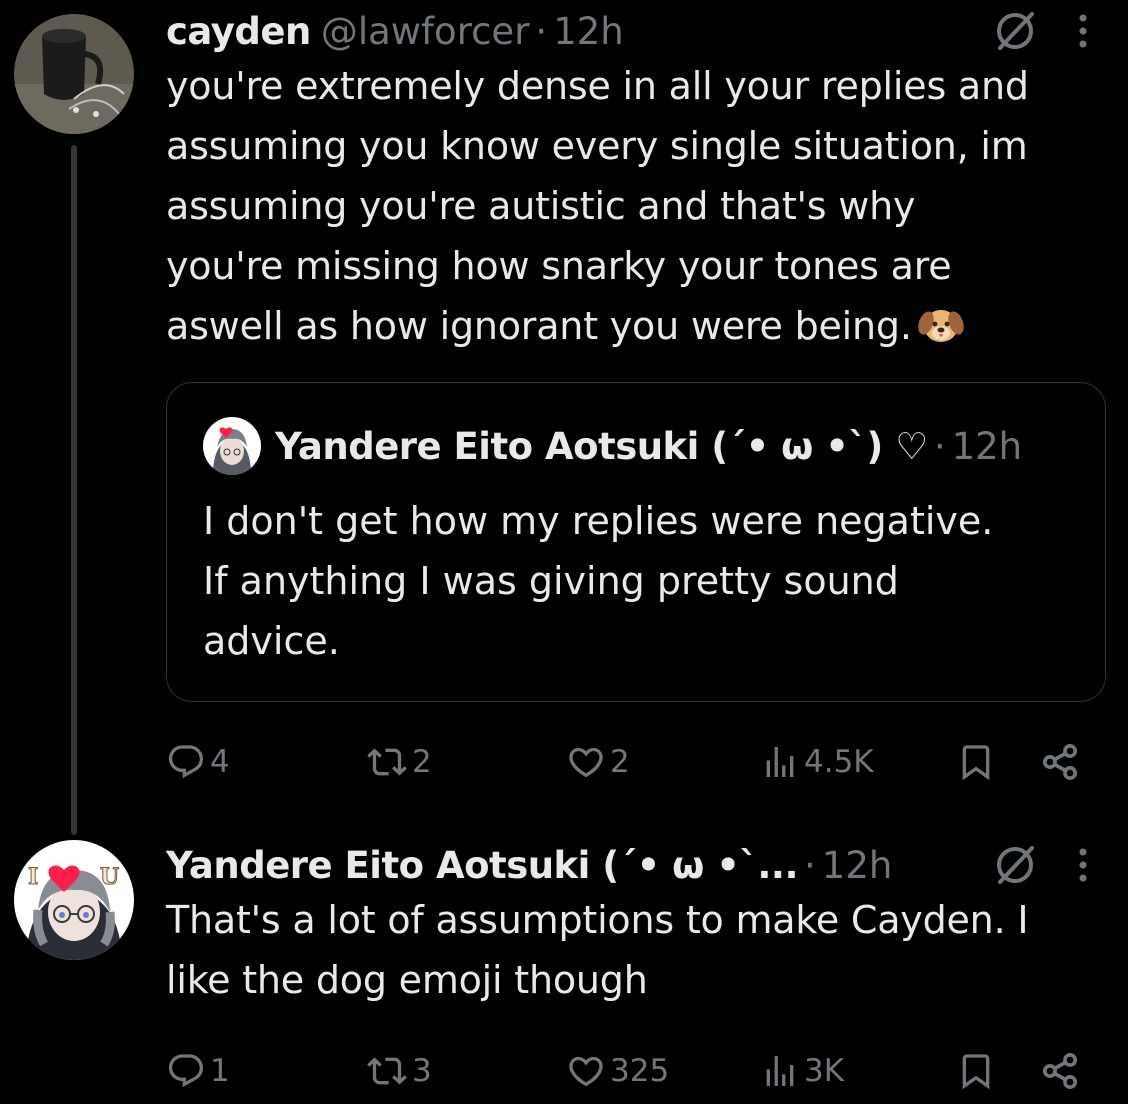 This screenshot has width=1128, height=1104. What do you see at coordinates (220, 1071) in the screenshot?
I see `reply-count: 1` at bounding box center [220, 1071].